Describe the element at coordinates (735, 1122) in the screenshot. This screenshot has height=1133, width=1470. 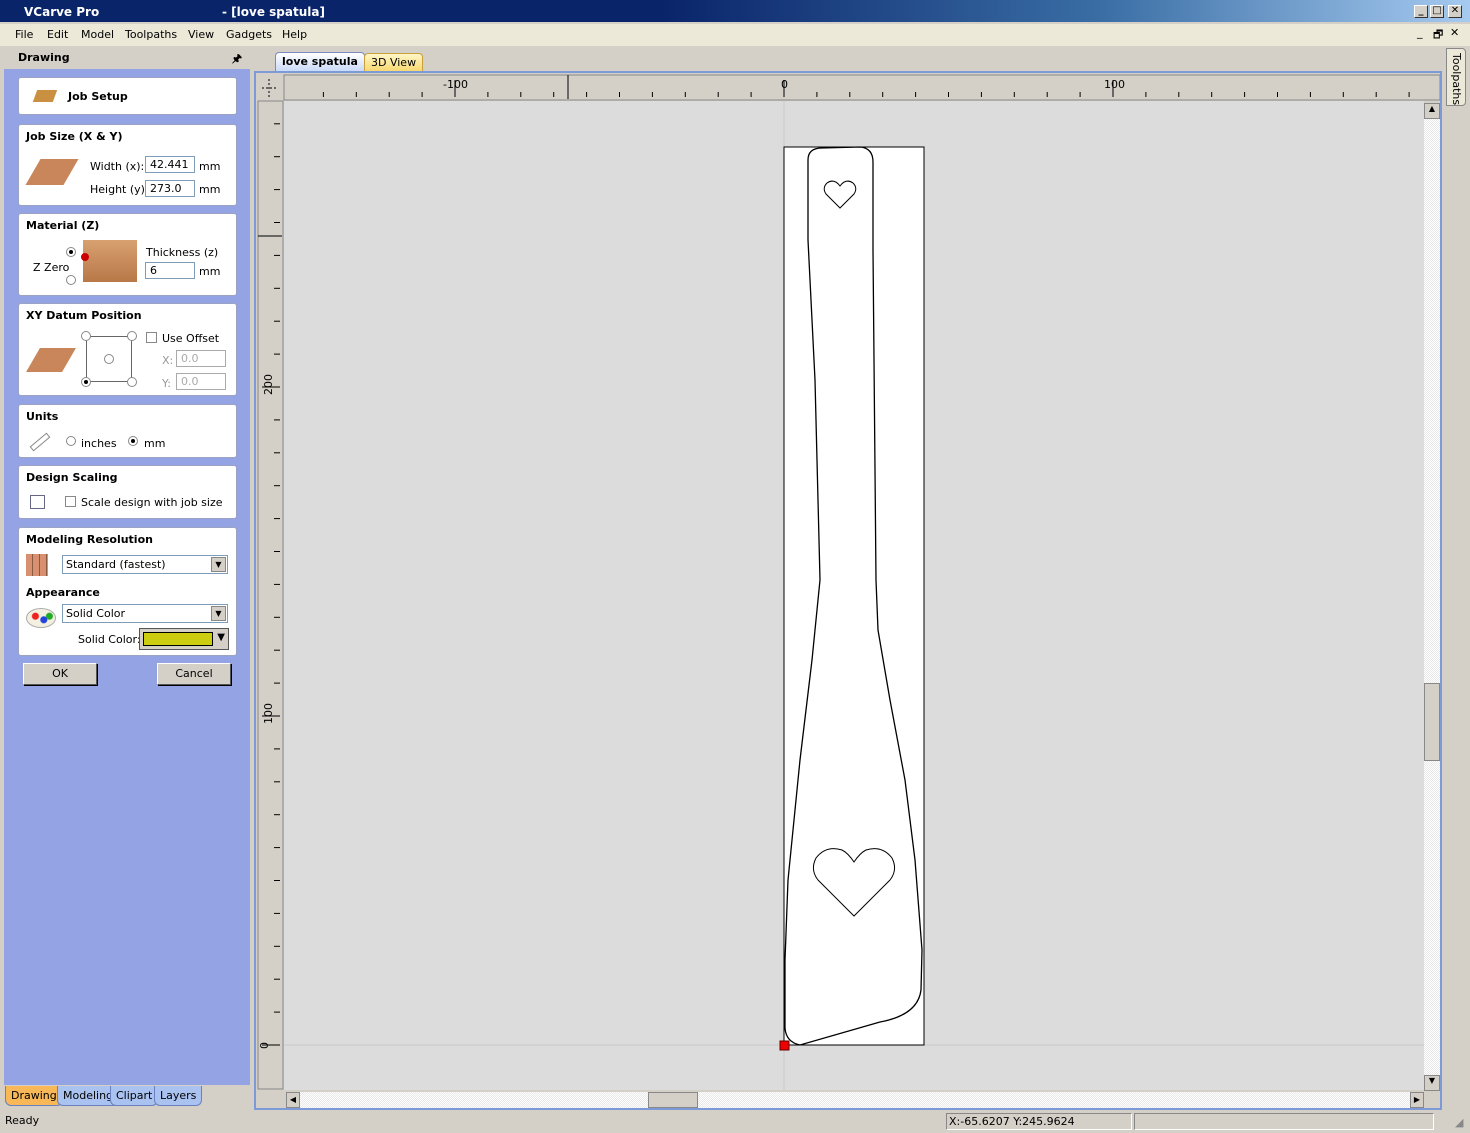
I see `status-bar: Ready X:-65.6207 Y:245.9624 ◢` at that location.